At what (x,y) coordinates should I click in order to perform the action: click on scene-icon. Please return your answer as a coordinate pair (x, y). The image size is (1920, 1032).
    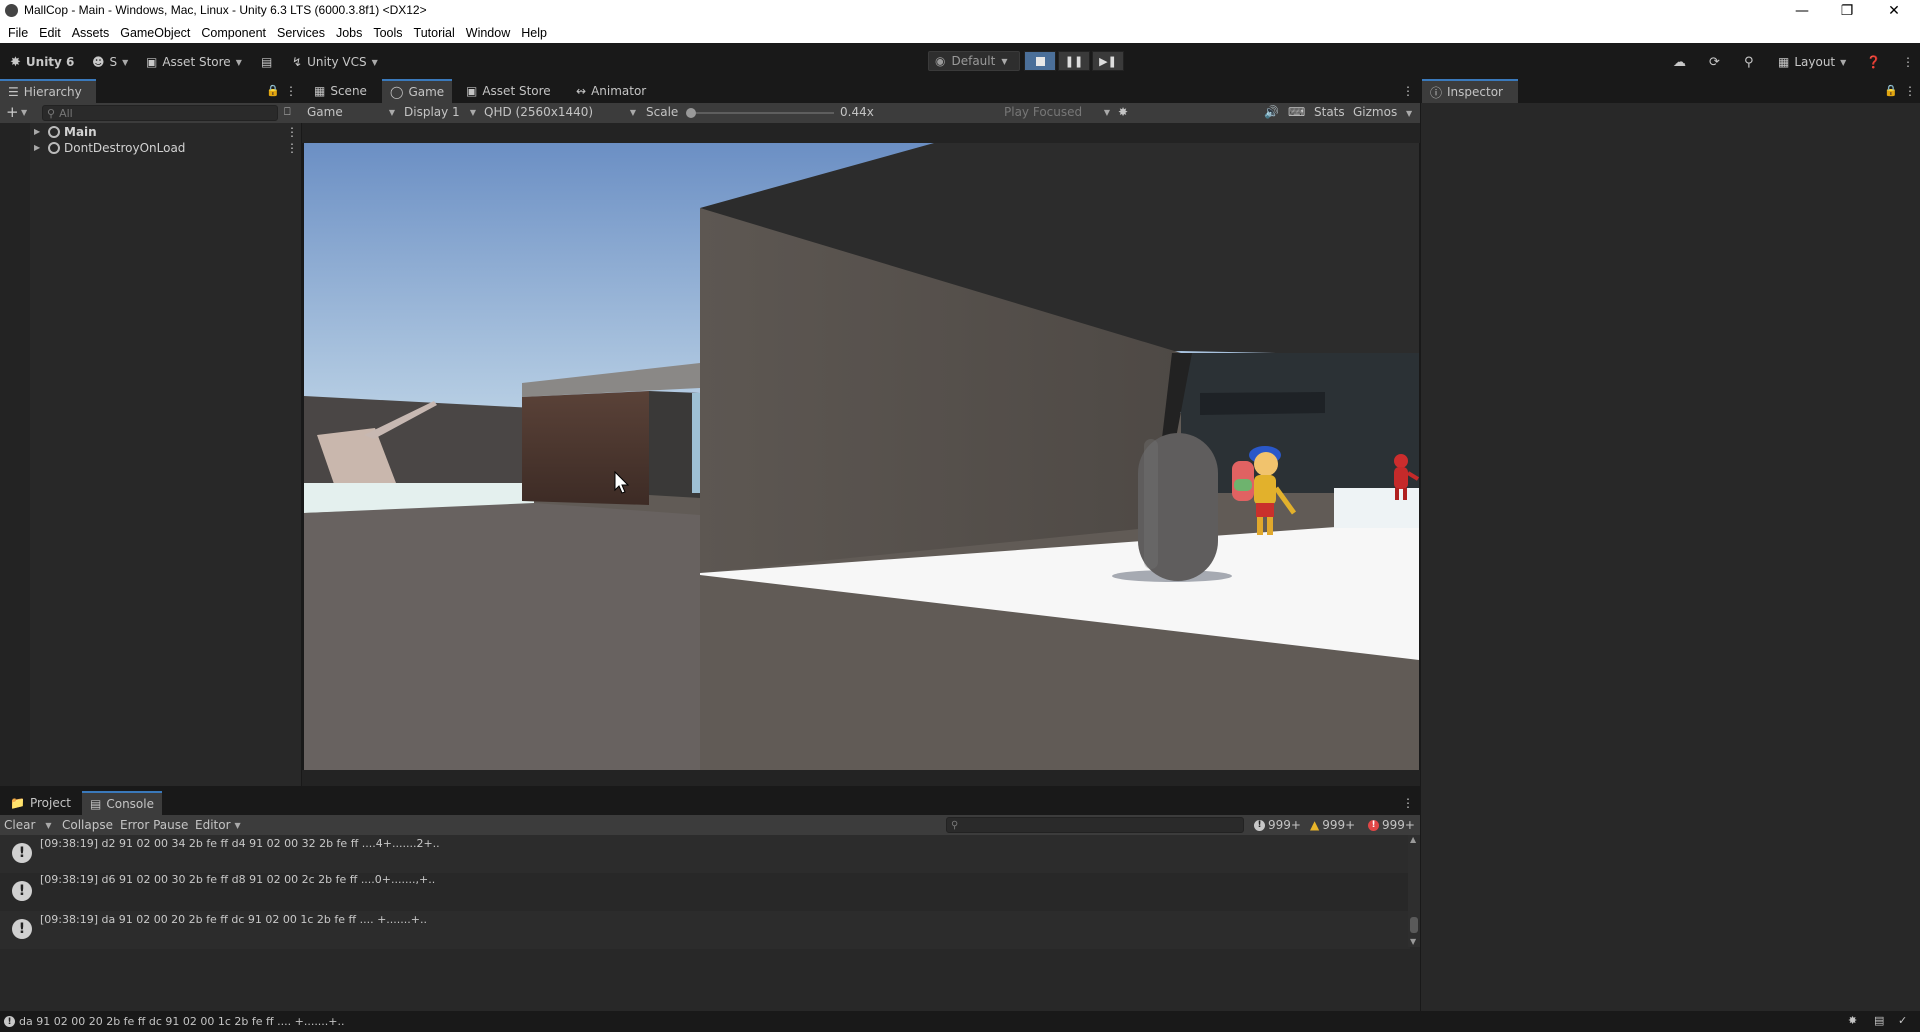
    Looking at the image, I should click on (54, 147).